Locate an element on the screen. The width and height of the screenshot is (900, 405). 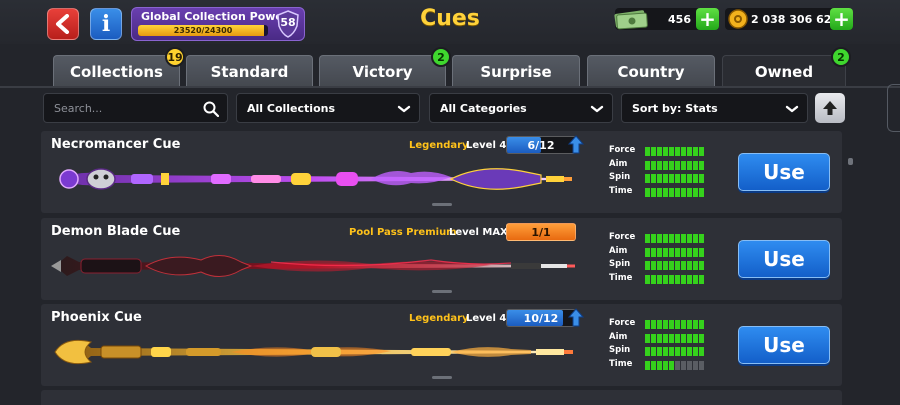
page-title: Cues is located at coordinates (450, 18).